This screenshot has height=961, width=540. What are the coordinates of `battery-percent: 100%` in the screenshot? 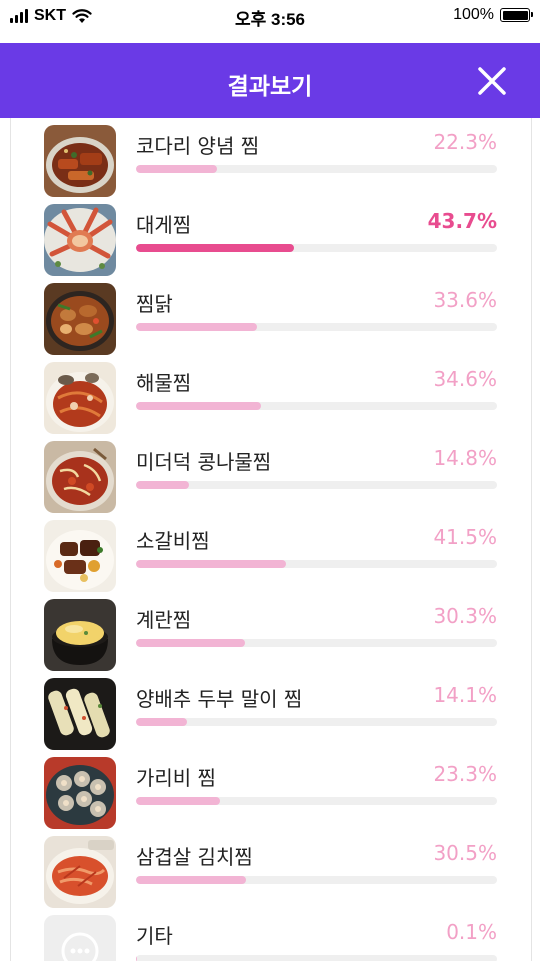 It's located at (473, 14).